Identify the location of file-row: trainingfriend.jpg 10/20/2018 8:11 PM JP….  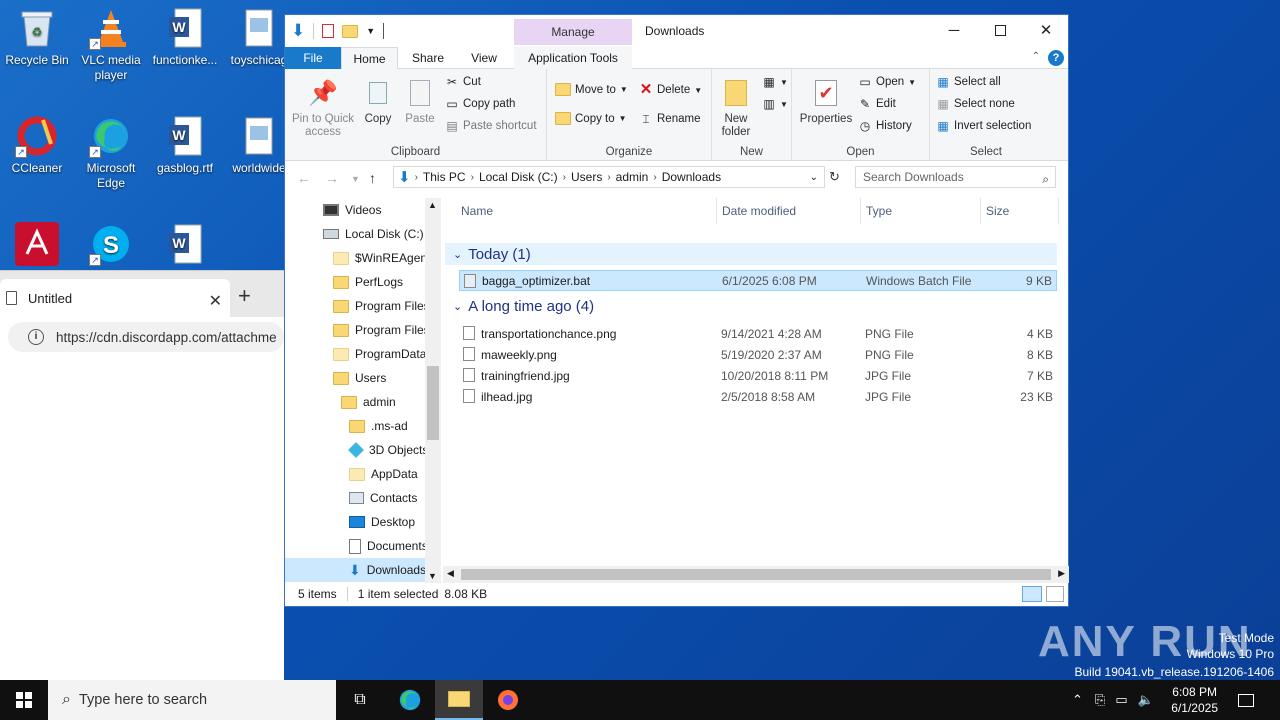
(758, 375).